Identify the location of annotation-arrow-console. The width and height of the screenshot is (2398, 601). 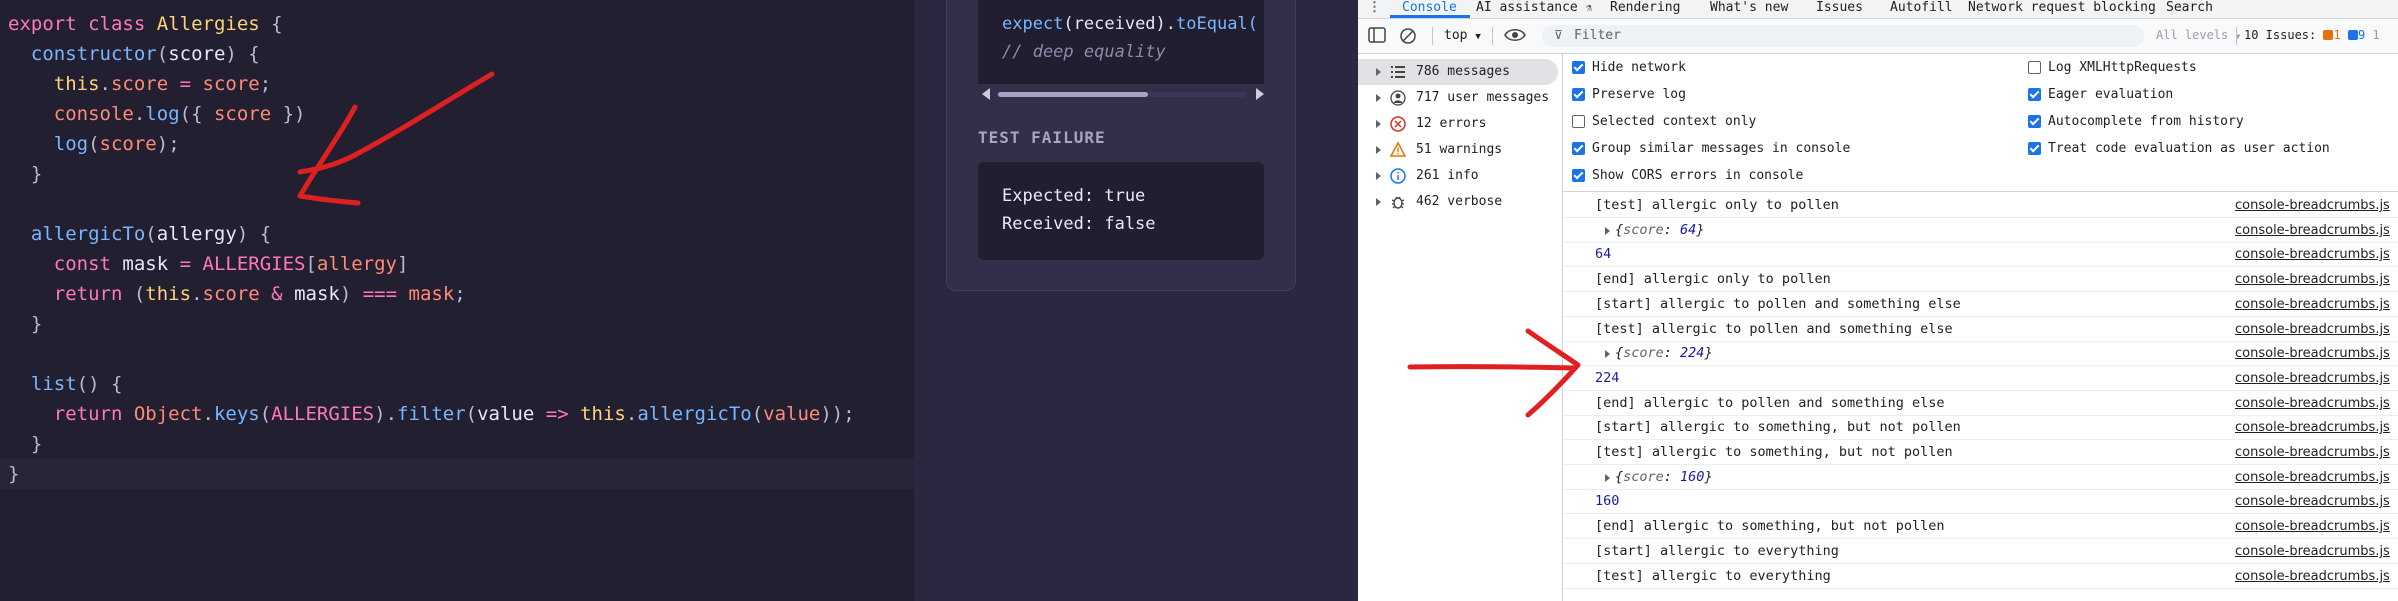
(1494, 373).